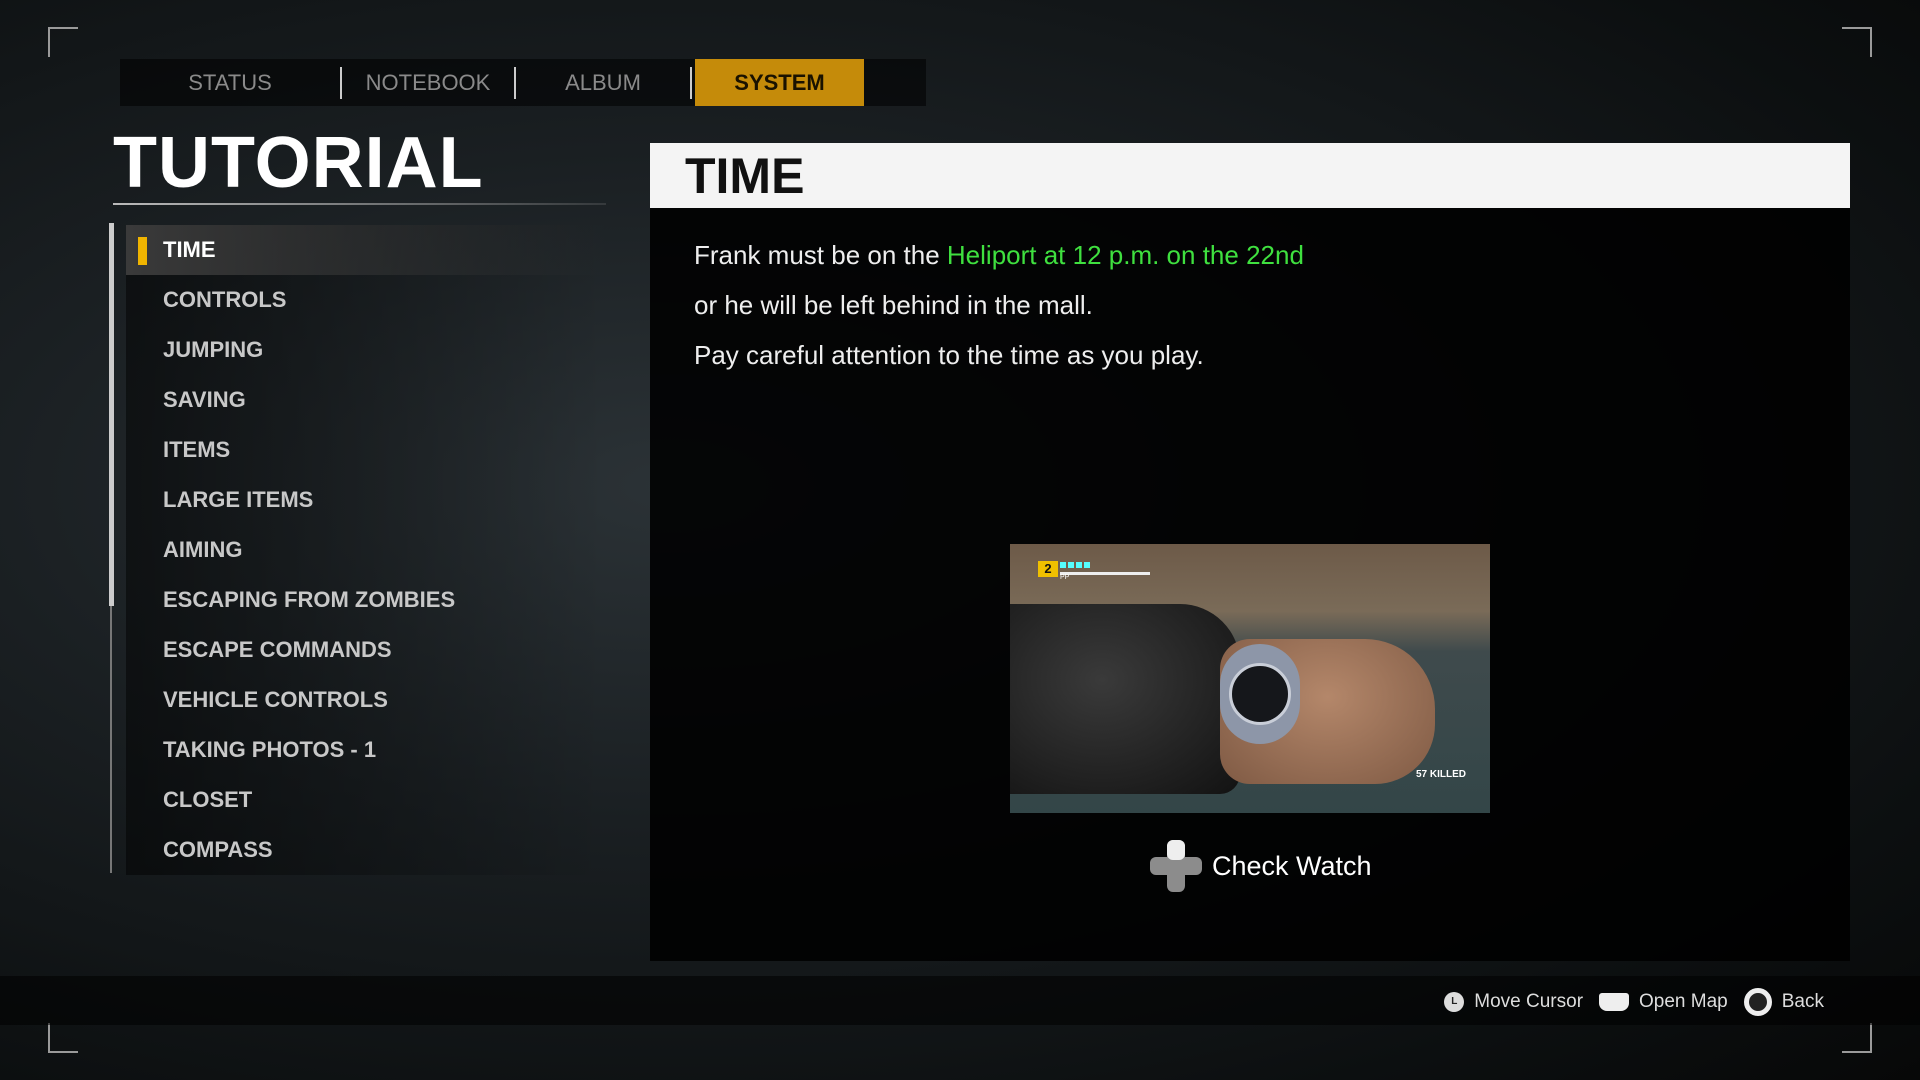 The width and height of the screenshot is (1920, 1080). What do you see at coordinates (366, 650) in the screenshot?
I see `list-item-escape-commands: ESCAPE COMMANDS` at bounding box center [366, 650].